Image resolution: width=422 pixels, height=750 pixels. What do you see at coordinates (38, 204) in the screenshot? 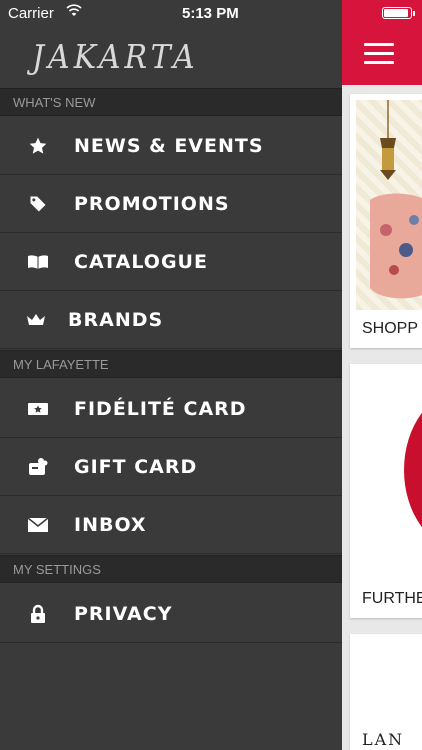
I see `tag-icon` at bounding box center [38, 204].